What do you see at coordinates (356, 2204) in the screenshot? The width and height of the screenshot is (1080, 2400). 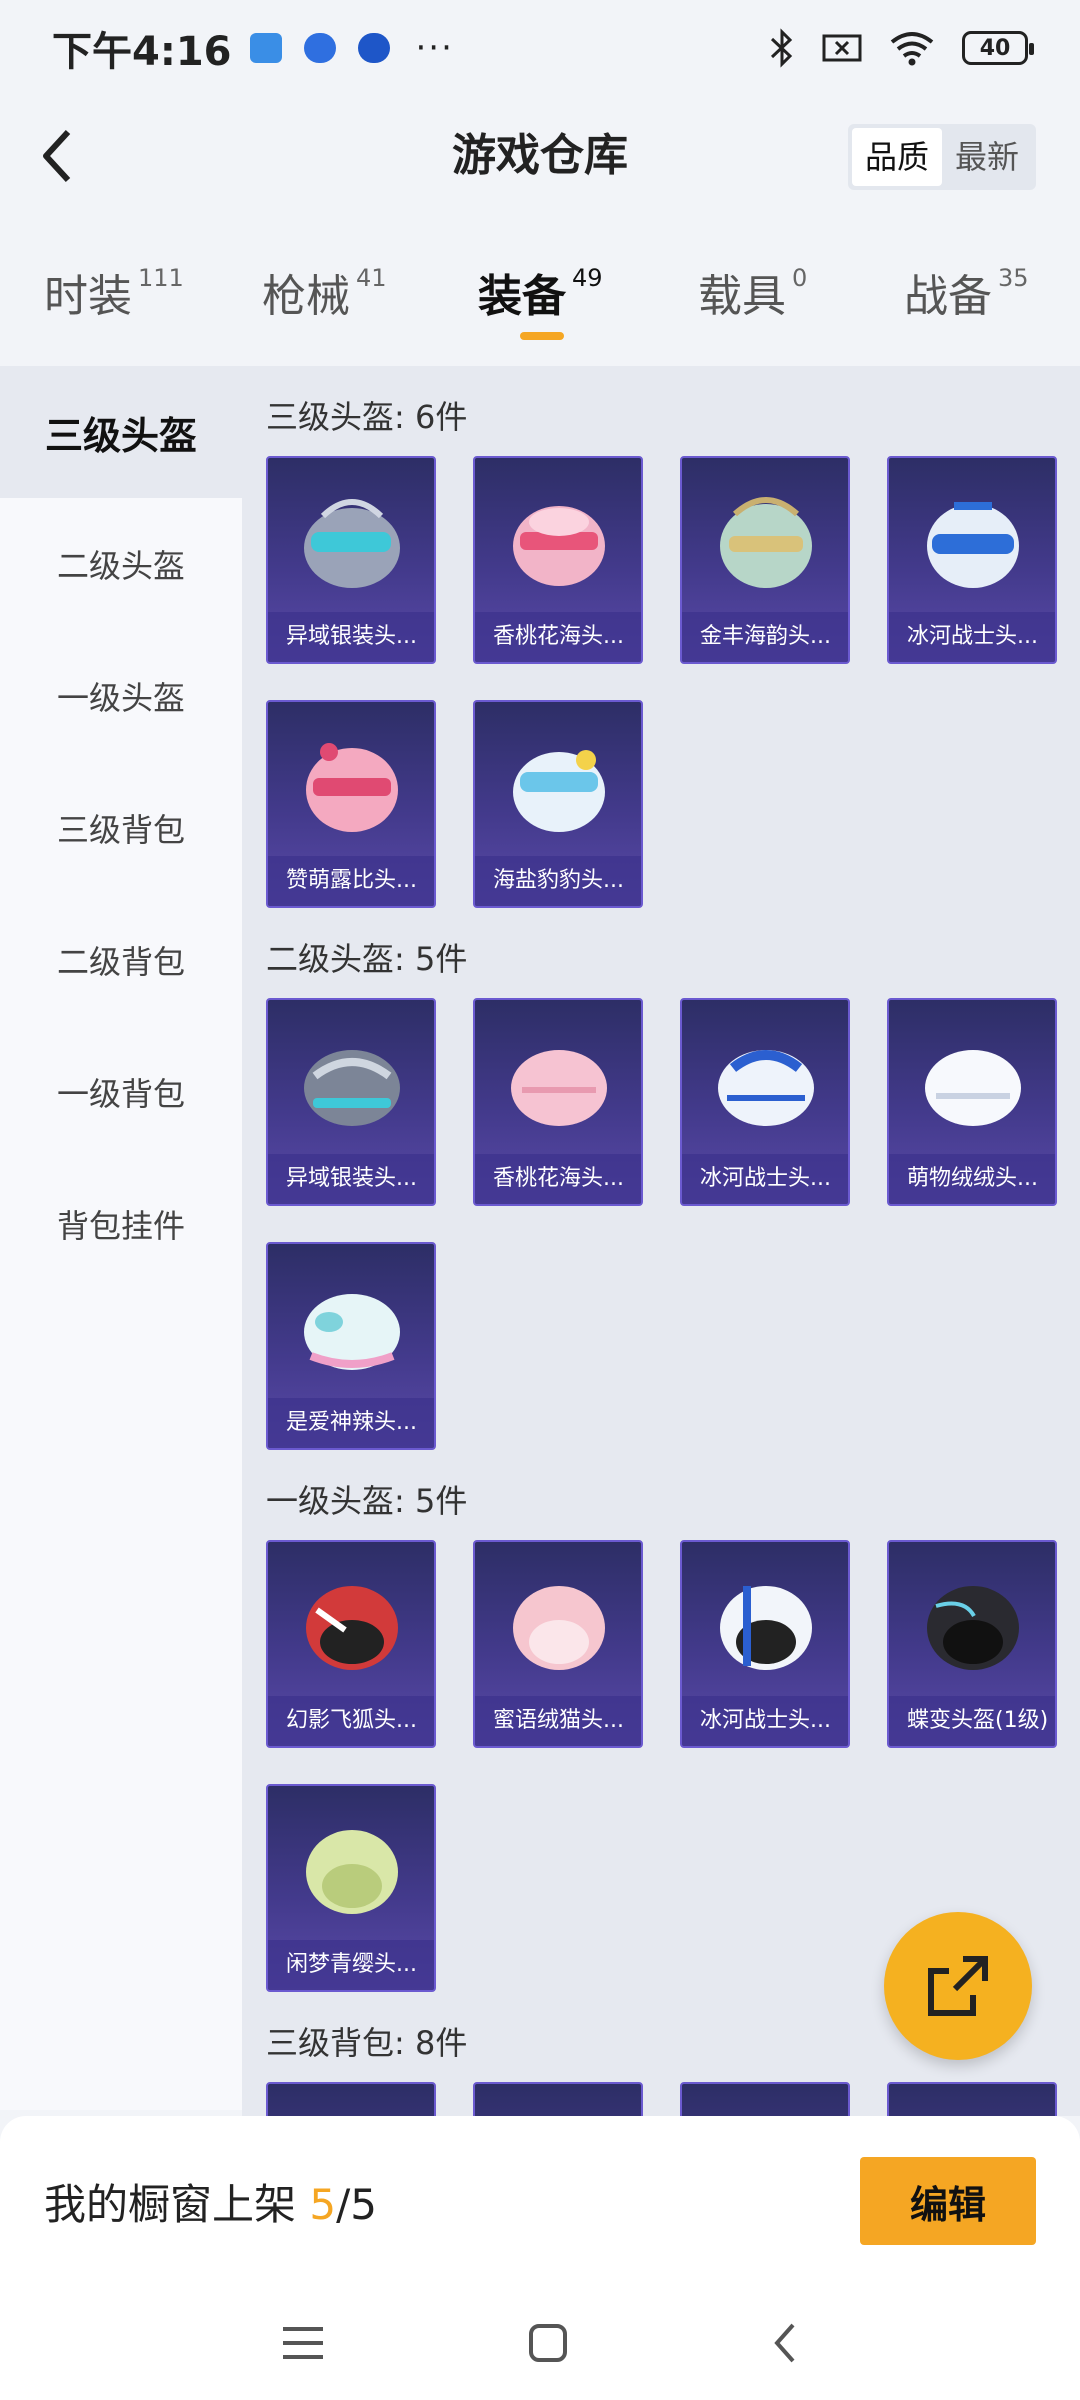 I see `shelf-total: /5` at bounding box center [356, 2204].